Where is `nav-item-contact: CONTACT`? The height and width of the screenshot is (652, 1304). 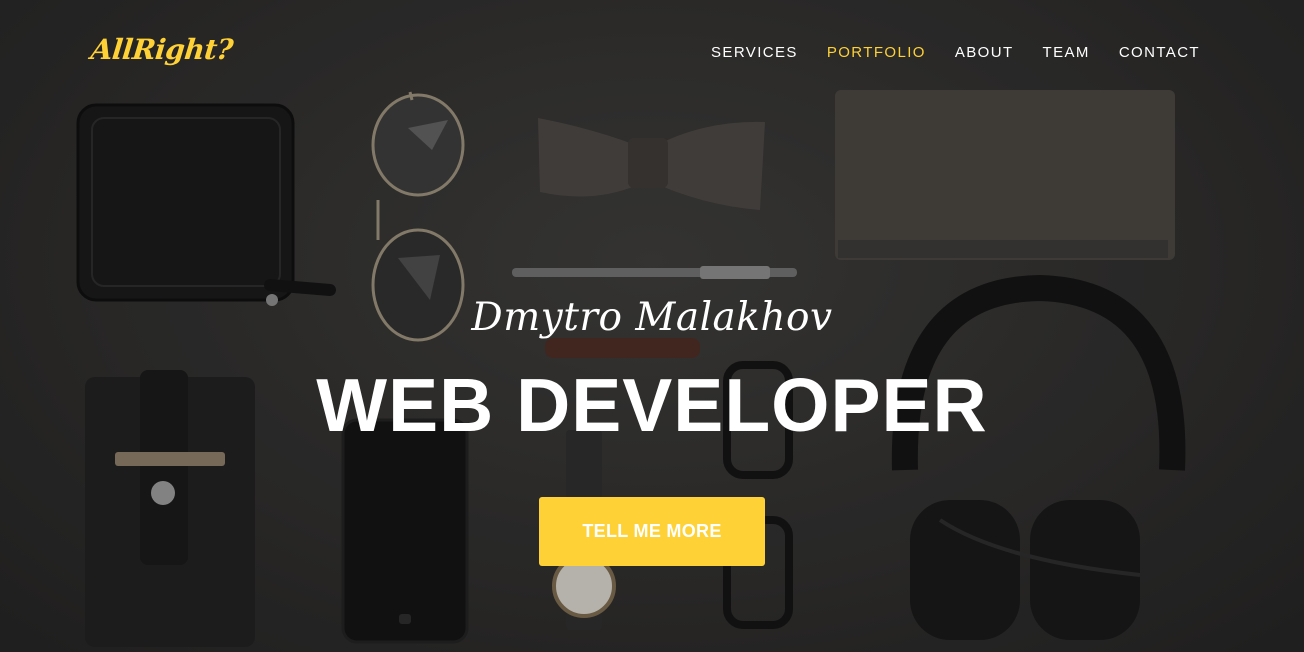
nav-item-contact: CONTACT is located at coordinates (1159, 51).